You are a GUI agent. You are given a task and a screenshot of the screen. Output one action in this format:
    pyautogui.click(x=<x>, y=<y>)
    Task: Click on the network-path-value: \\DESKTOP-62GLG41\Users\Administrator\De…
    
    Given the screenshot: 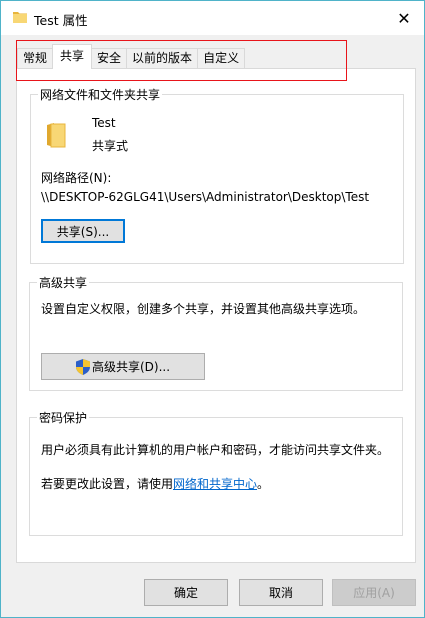 What is the action you would take?
    pyautogui.click(x=205, y=197)
    